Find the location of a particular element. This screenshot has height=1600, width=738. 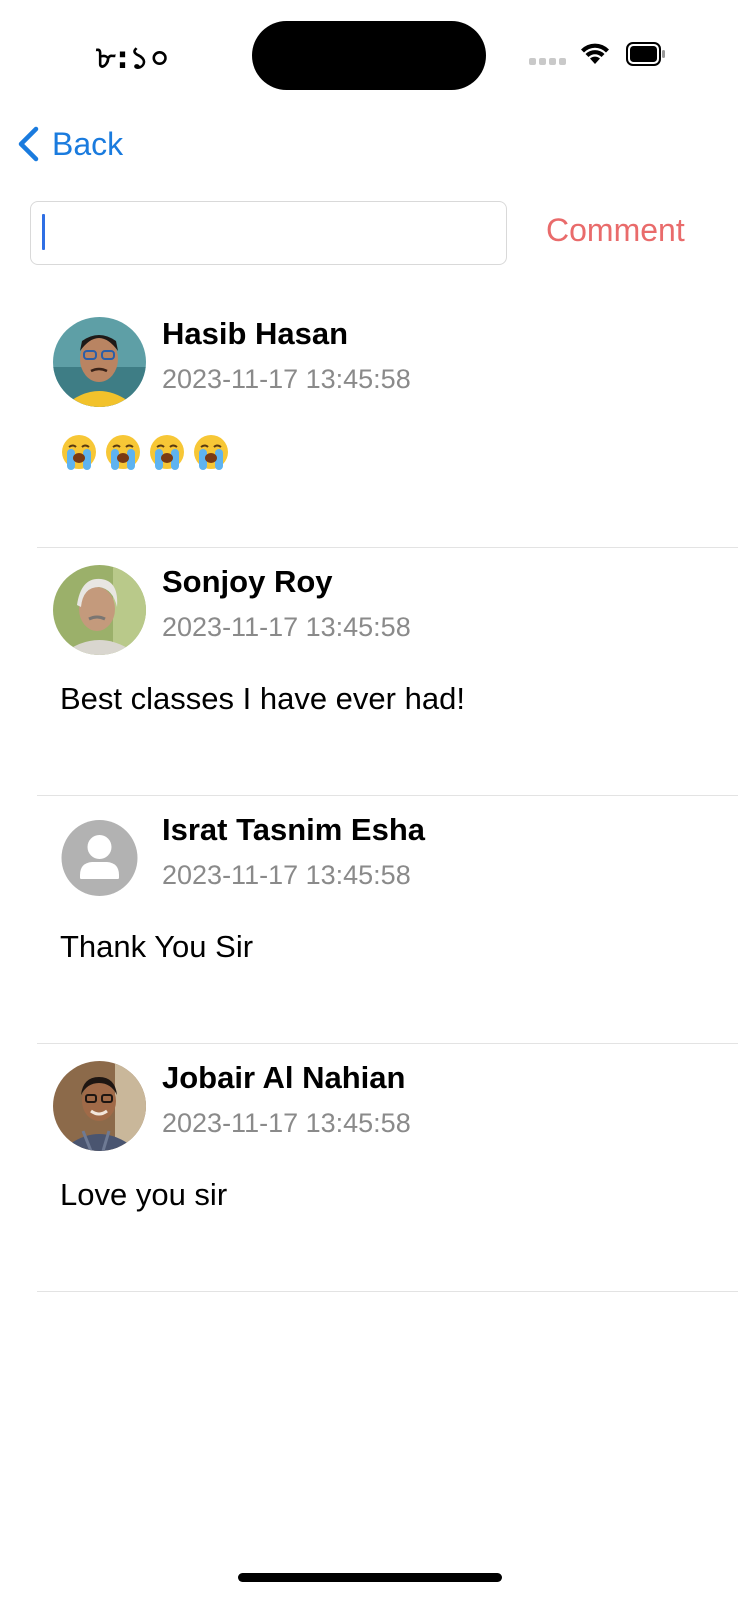

commenter-name: Hasib Hasan is located at coordinates (255, 333).